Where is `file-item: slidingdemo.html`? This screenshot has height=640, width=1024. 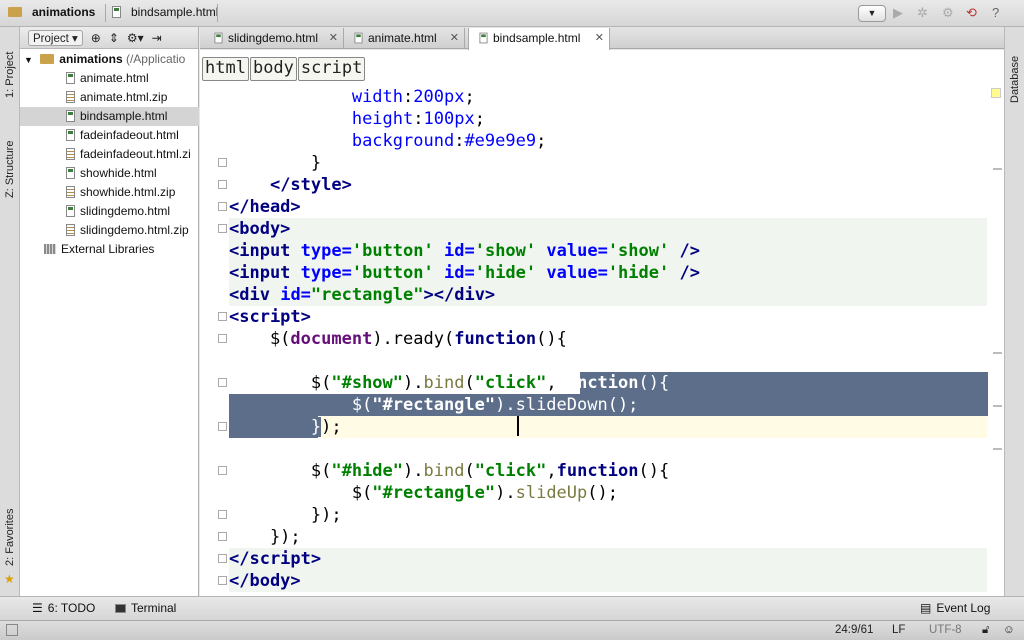
file-item: slidingdemo.html is located at coordinates (109, 211).